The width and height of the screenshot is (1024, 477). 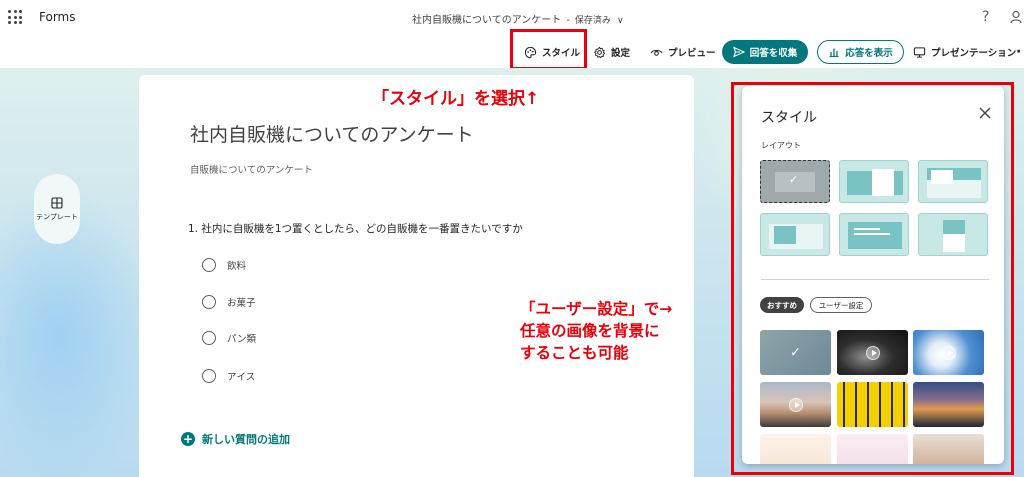 I want to click on form-title: 社内自販機についてのアンケート, so click(x=332, y=133).